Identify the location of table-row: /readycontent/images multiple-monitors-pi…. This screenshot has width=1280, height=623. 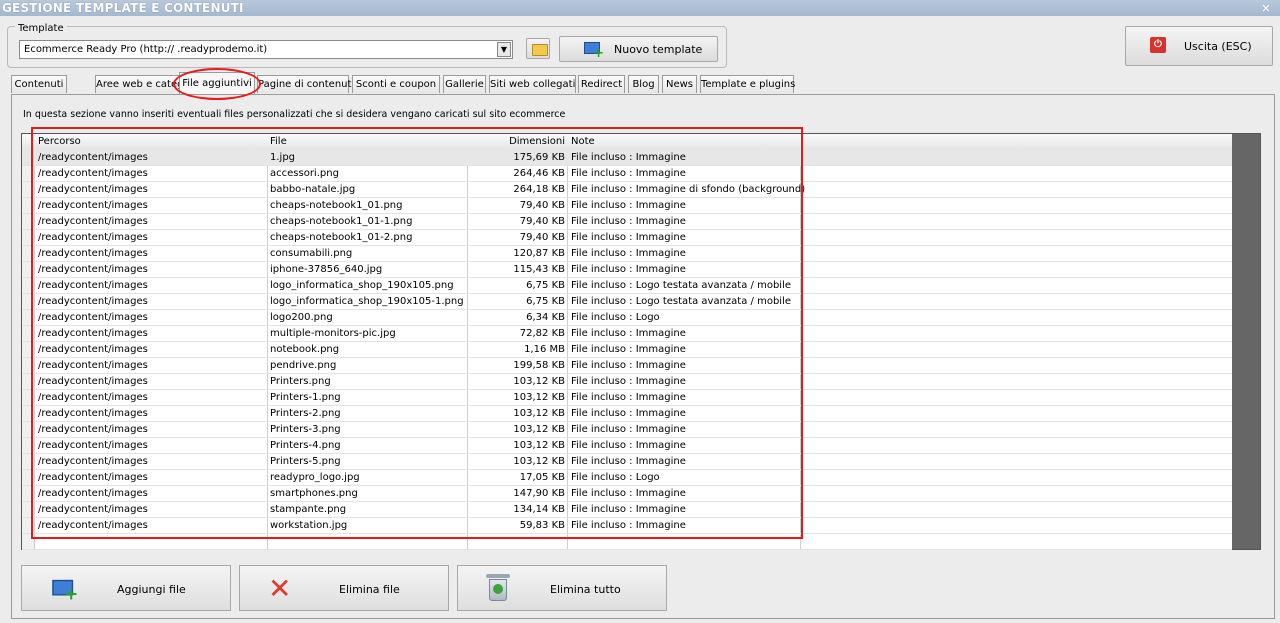
(627, 334).